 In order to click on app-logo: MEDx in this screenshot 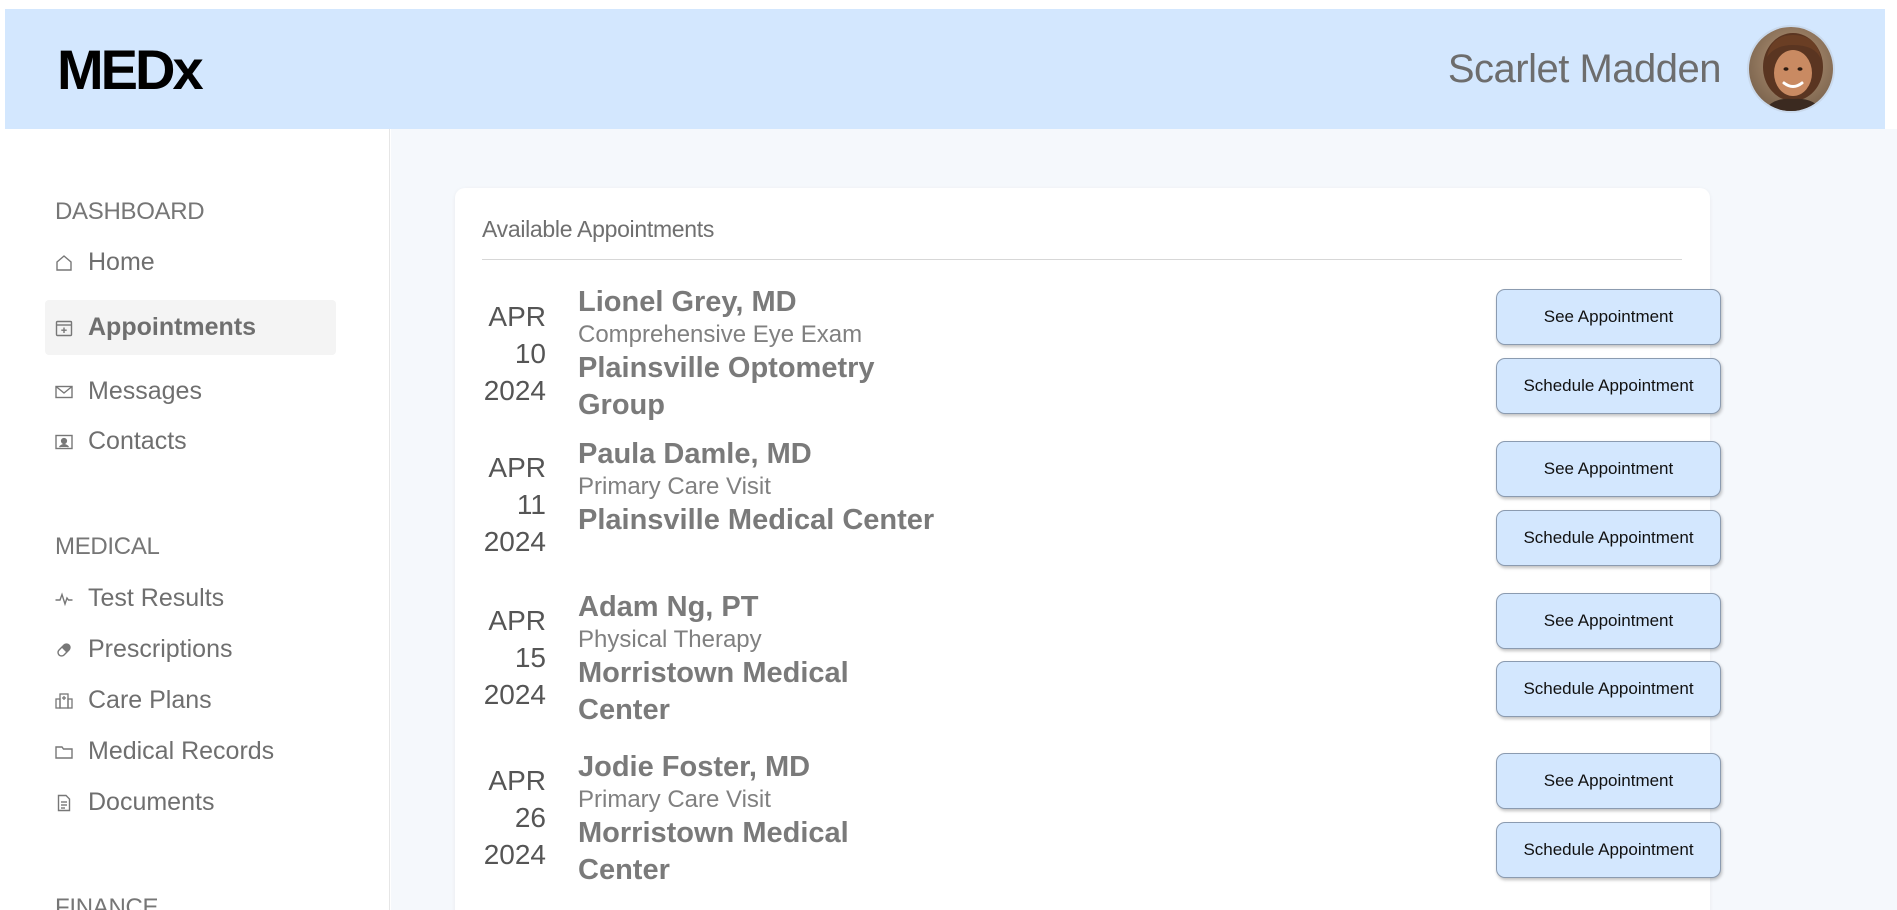, I will do `click(130, 69)`.